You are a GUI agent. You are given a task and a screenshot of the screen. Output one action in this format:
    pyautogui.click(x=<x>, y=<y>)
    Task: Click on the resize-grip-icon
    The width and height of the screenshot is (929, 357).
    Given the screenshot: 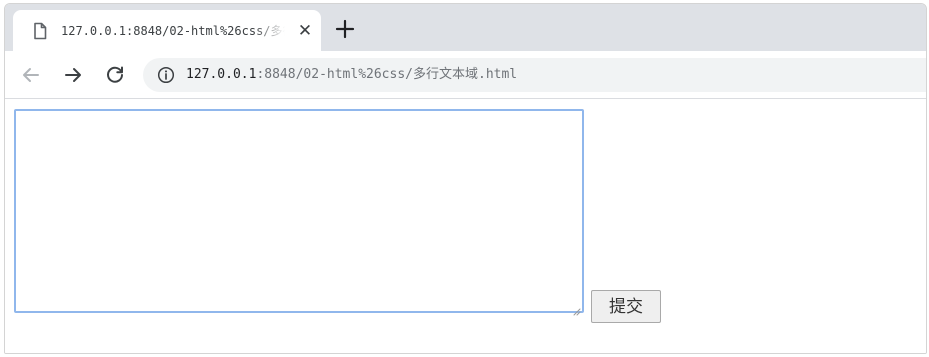 What is the action you would take?
    pyautogui.click(x=576, y=308)
    